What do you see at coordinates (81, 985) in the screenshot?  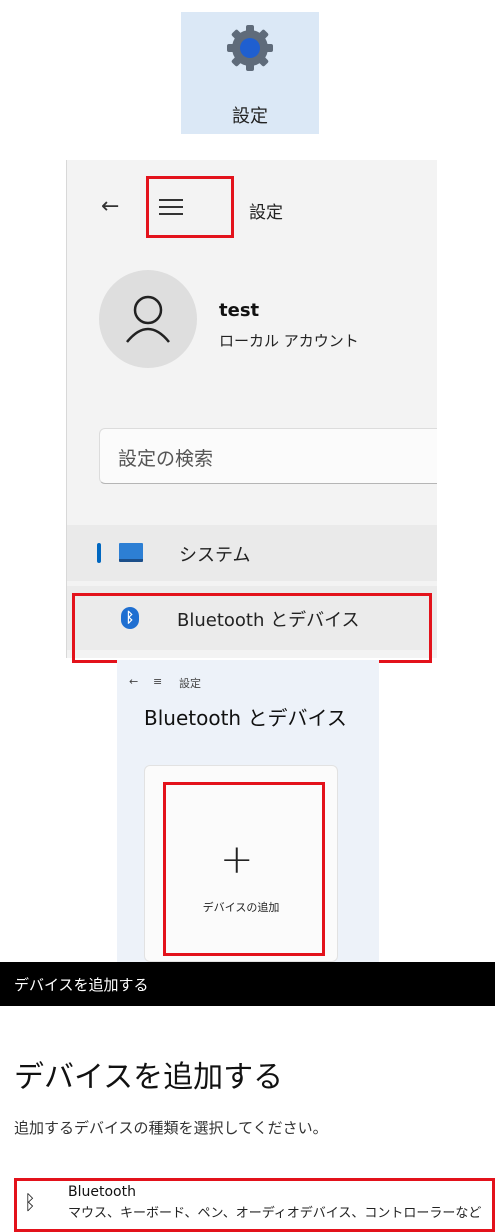 I see `dialog-titlebar-text: デバイスを追加する` at bounding box center [81, 985].